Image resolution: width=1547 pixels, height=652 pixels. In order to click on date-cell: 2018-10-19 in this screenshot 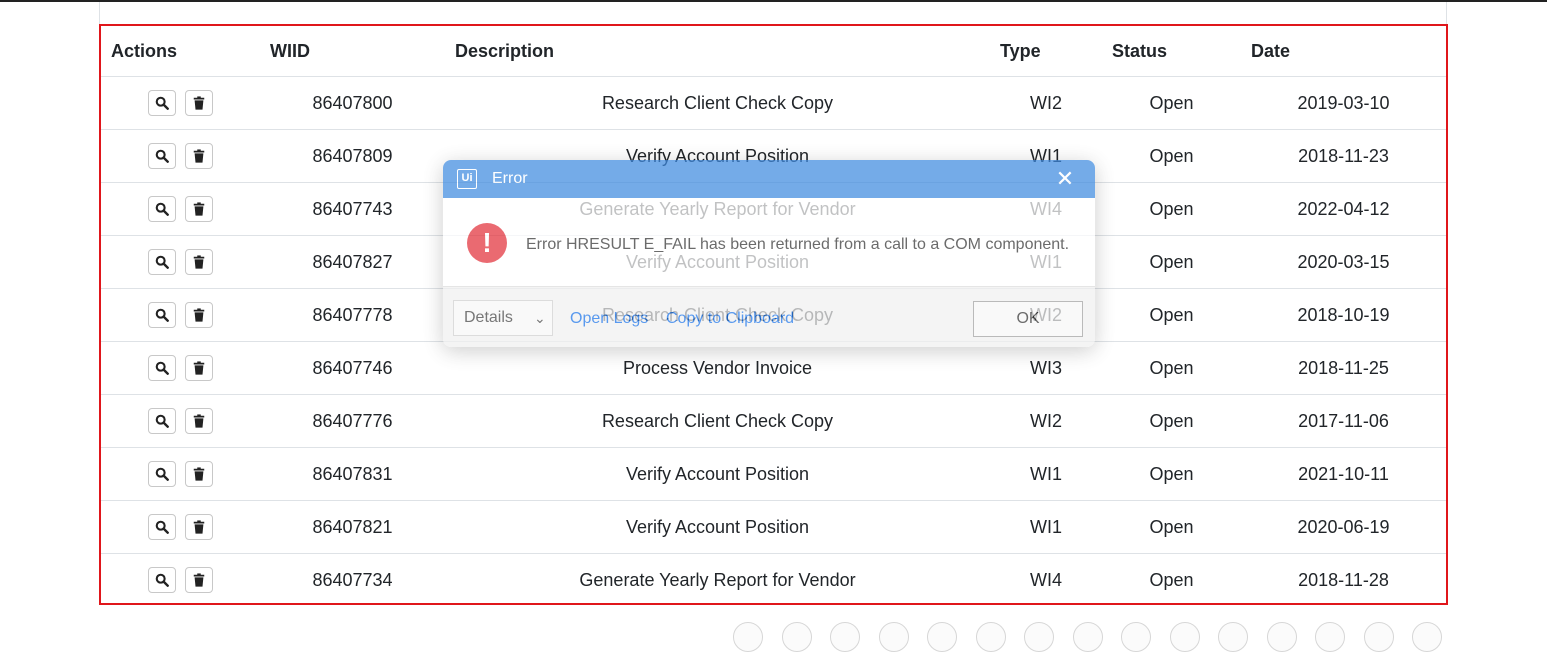, I will do `click(1343, 315)`.